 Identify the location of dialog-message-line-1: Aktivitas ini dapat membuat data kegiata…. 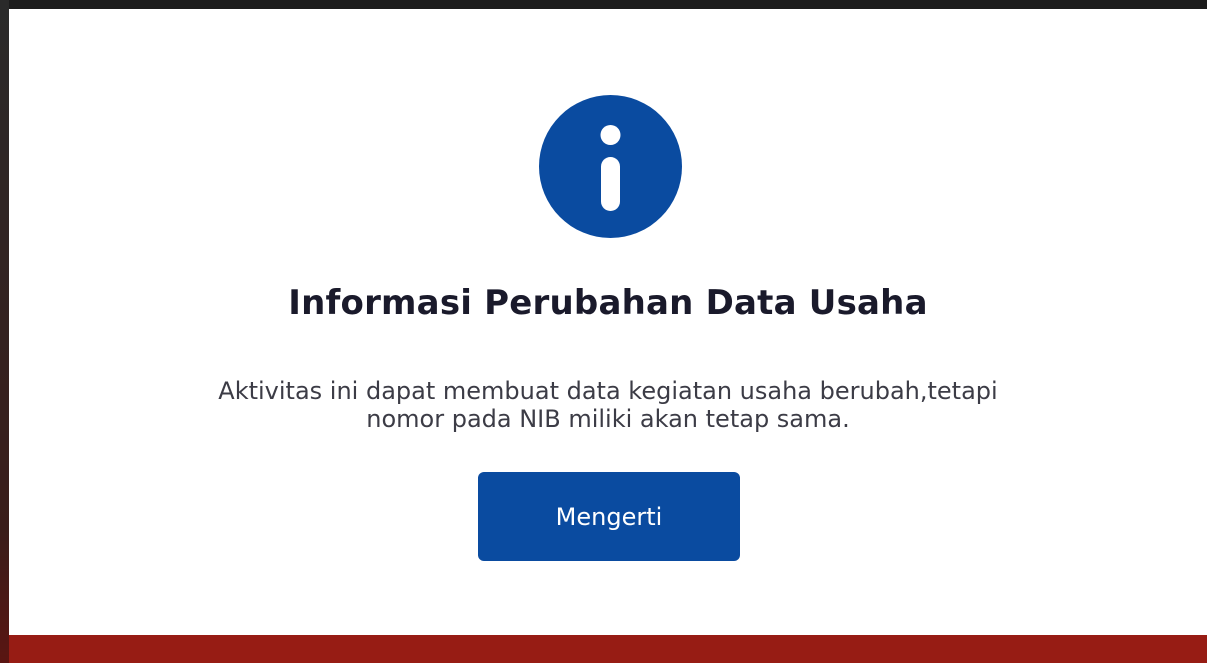
(608, 391).